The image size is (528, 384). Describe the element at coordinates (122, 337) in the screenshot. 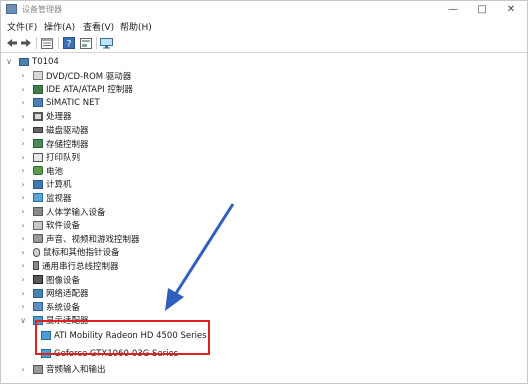

I see `highlight-box` at that location.